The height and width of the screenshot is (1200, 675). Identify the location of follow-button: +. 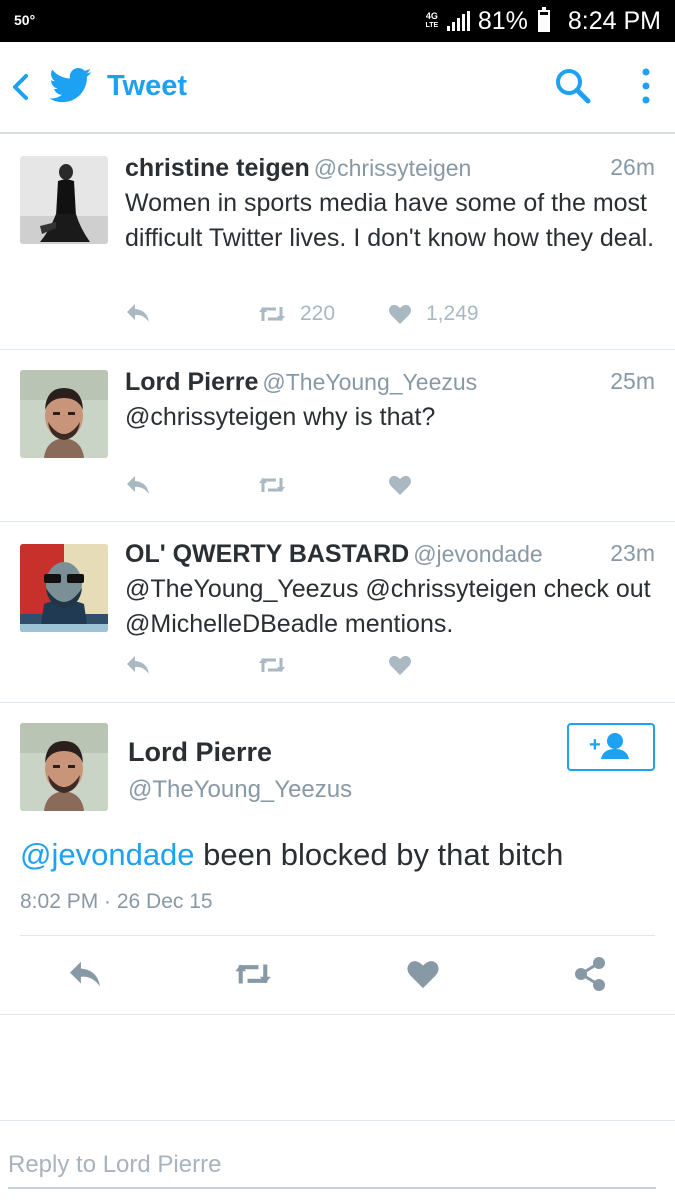
(611, 747).